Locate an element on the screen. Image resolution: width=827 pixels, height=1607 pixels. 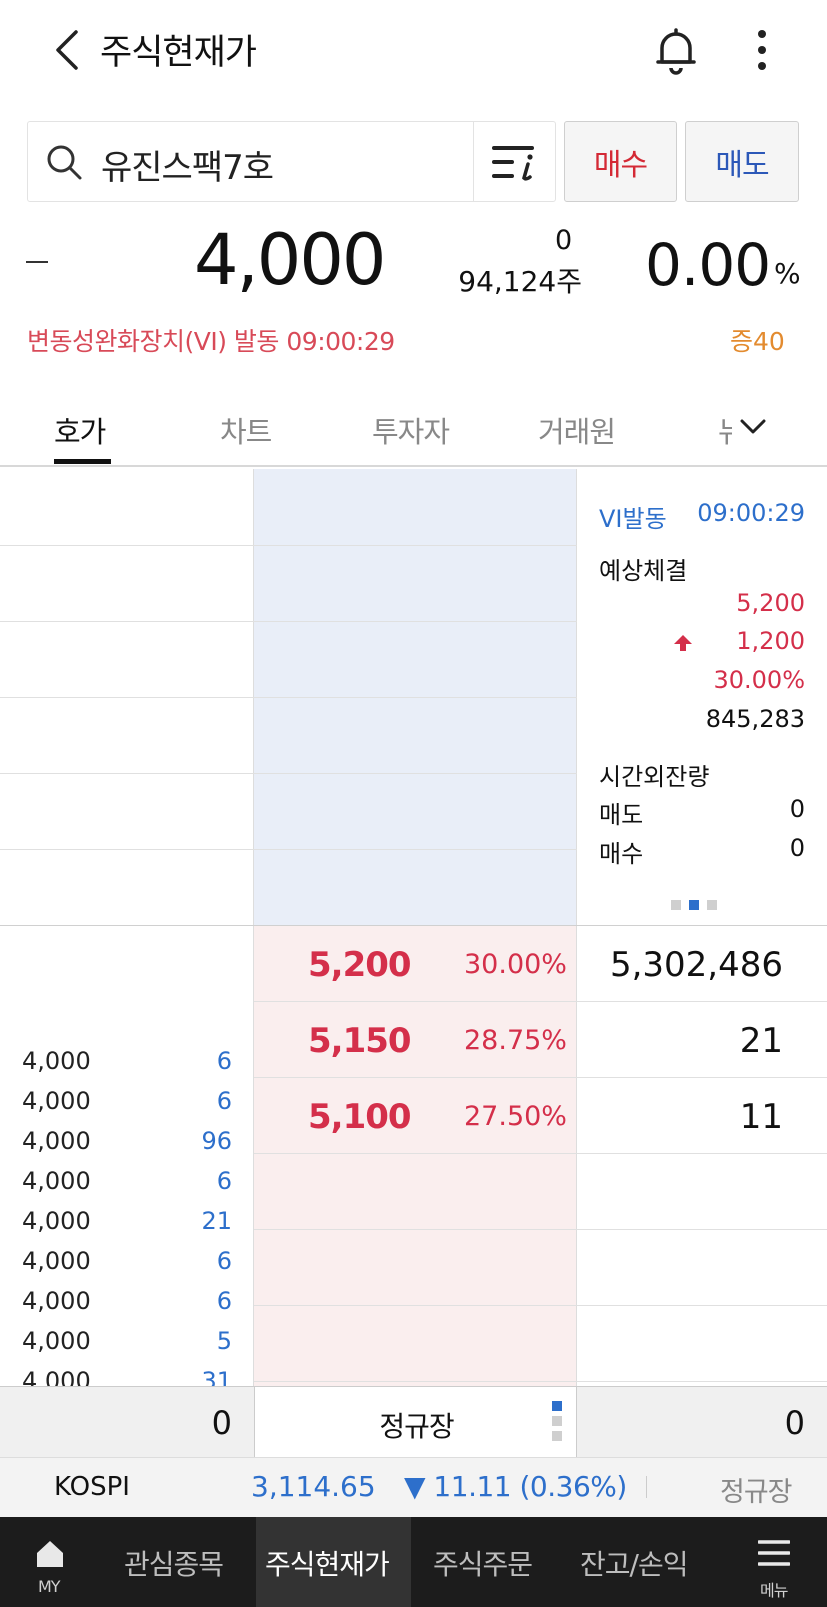
after-buy-value: 0 is located at coordinates (797, 848).